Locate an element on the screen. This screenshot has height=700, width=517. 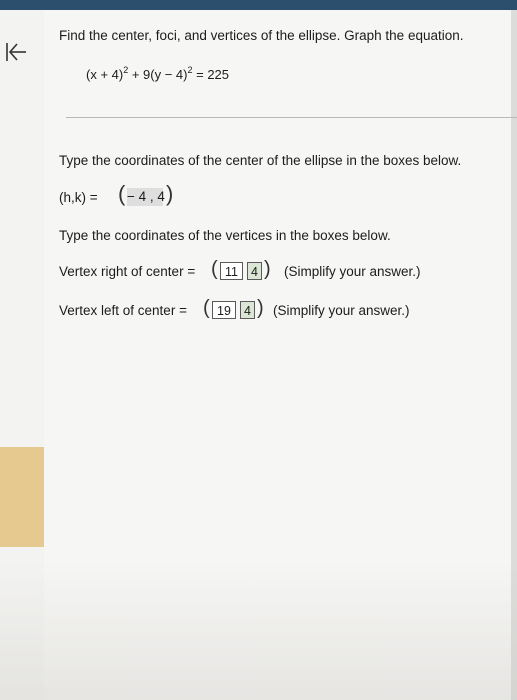
left-rail is located at coordinates (22, 355).